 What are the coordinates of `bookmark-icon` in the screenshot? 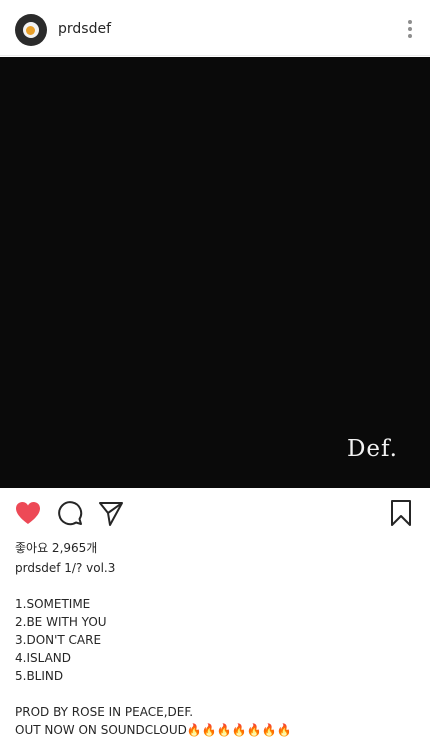 It's located at (401, 513).